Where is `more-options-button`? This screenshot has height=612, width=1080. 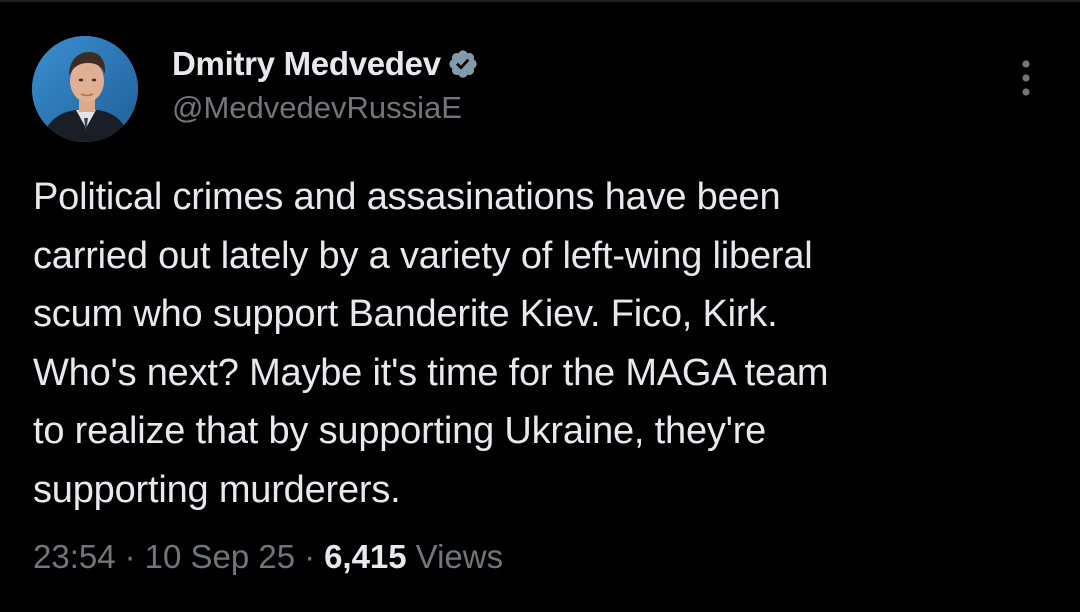 more-options-button is located at coordinates (1026, 78).